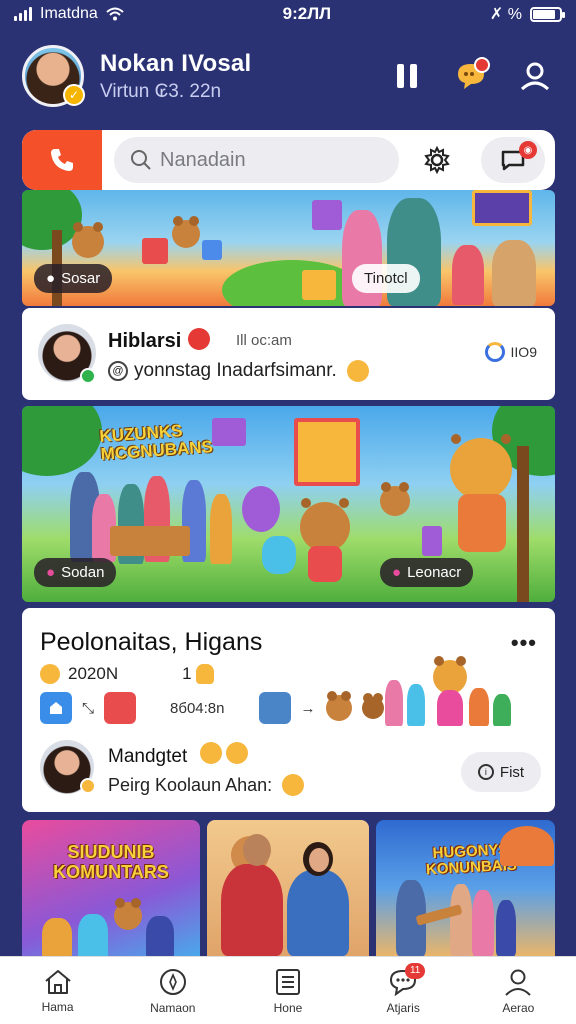 Image resolution: width=576 pixels, height=1024 pixels. What do you see at coordinates (287, 981) in the screenshot?
I see `list-icon` at bounding box center [287, 981].